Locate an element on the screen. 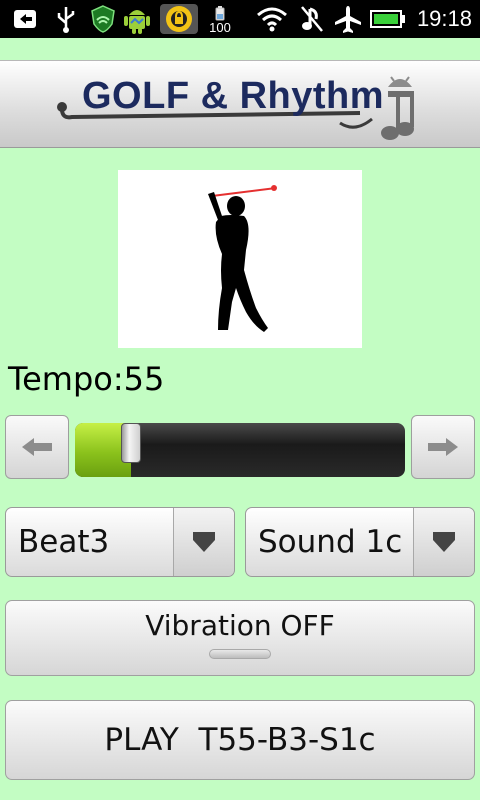 The width and height of the screenshot is (480, 800). right-arrow-icon is located at coordinates (443, 447).